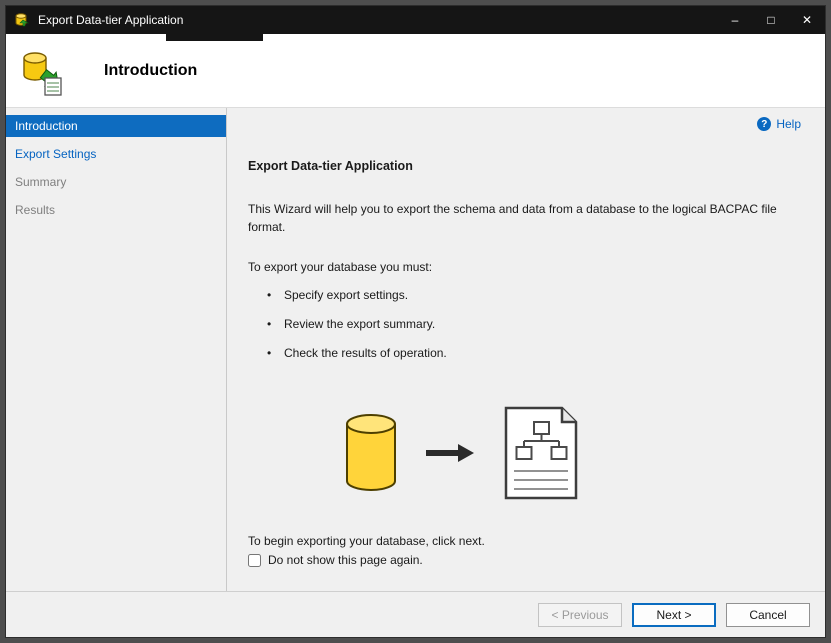 Image resolution: width=831 pixels, height=643 pixels. Describe the element at coordinates (580, 614) in the screenshot. I see `previous-button: < Previous` at that location.